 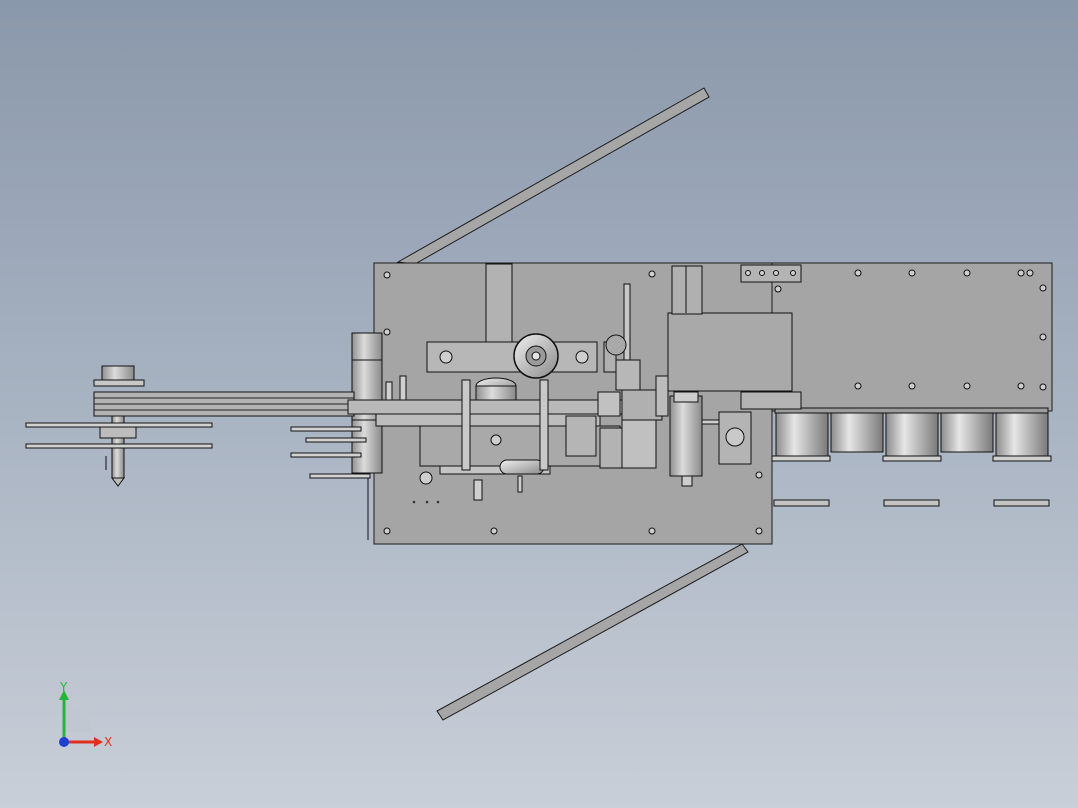 I want to click on lower-guide-rail, so click(x=592, y=632).